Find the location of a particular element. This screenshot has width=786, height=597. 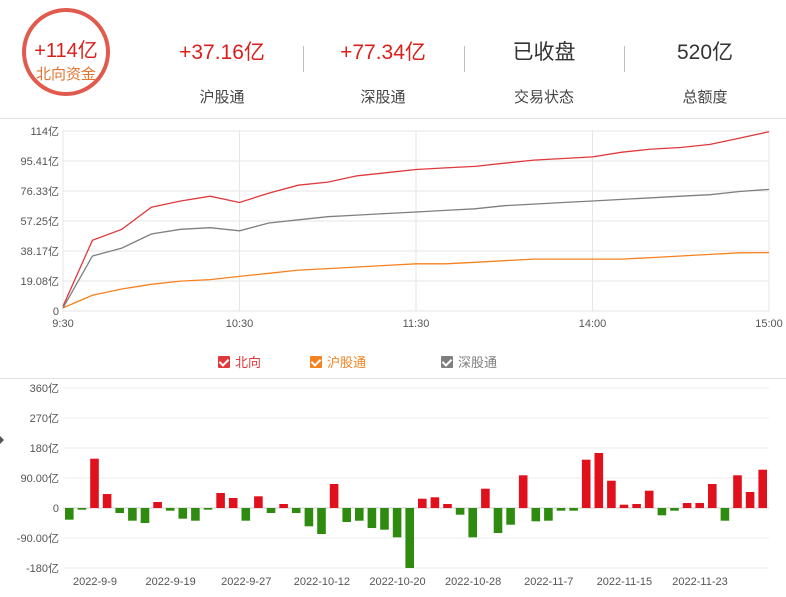

legend-label: 沪股通 is located at coordinates (347, 362).